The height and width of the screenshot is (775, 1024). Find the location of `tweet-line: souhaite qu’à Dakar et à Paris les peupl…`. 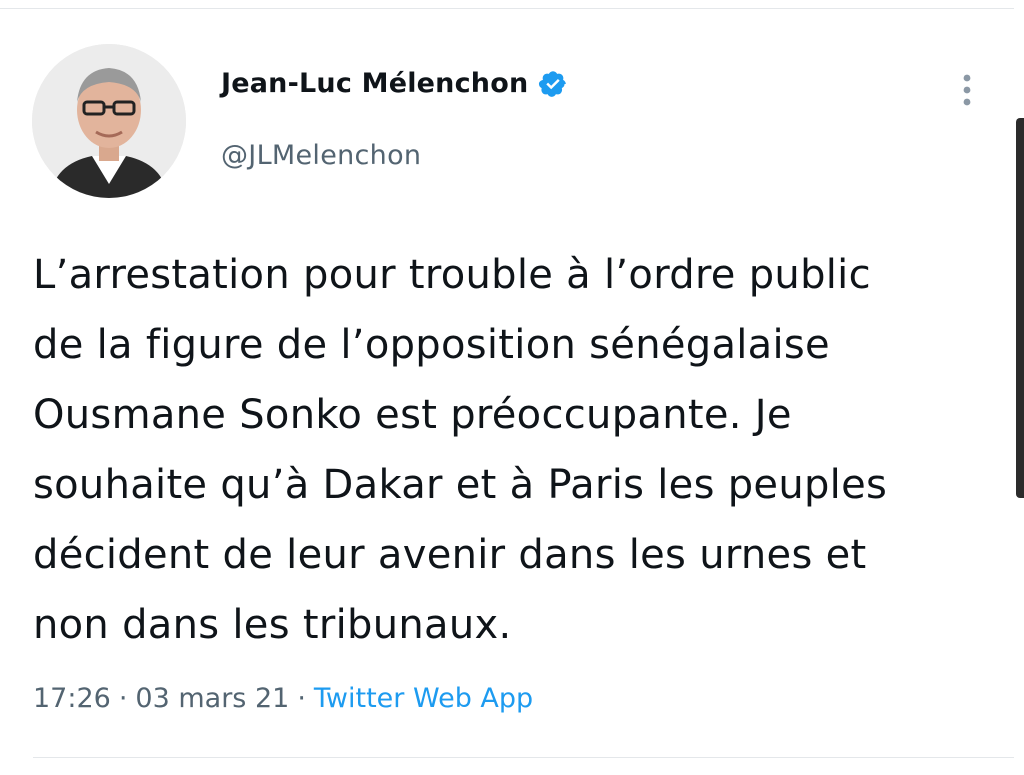

tweet-line: souhaite qu’à Dakar et à Paris les peupl… is located at coordinates (460, 485).